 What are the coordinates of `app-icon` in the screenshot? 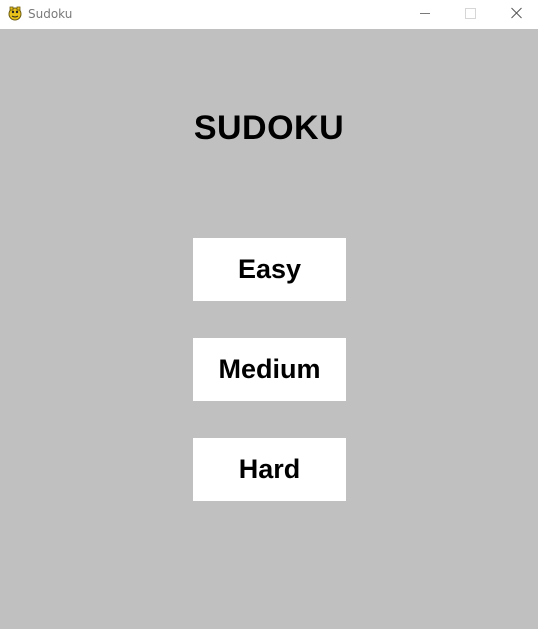 It's located at (15, 13).